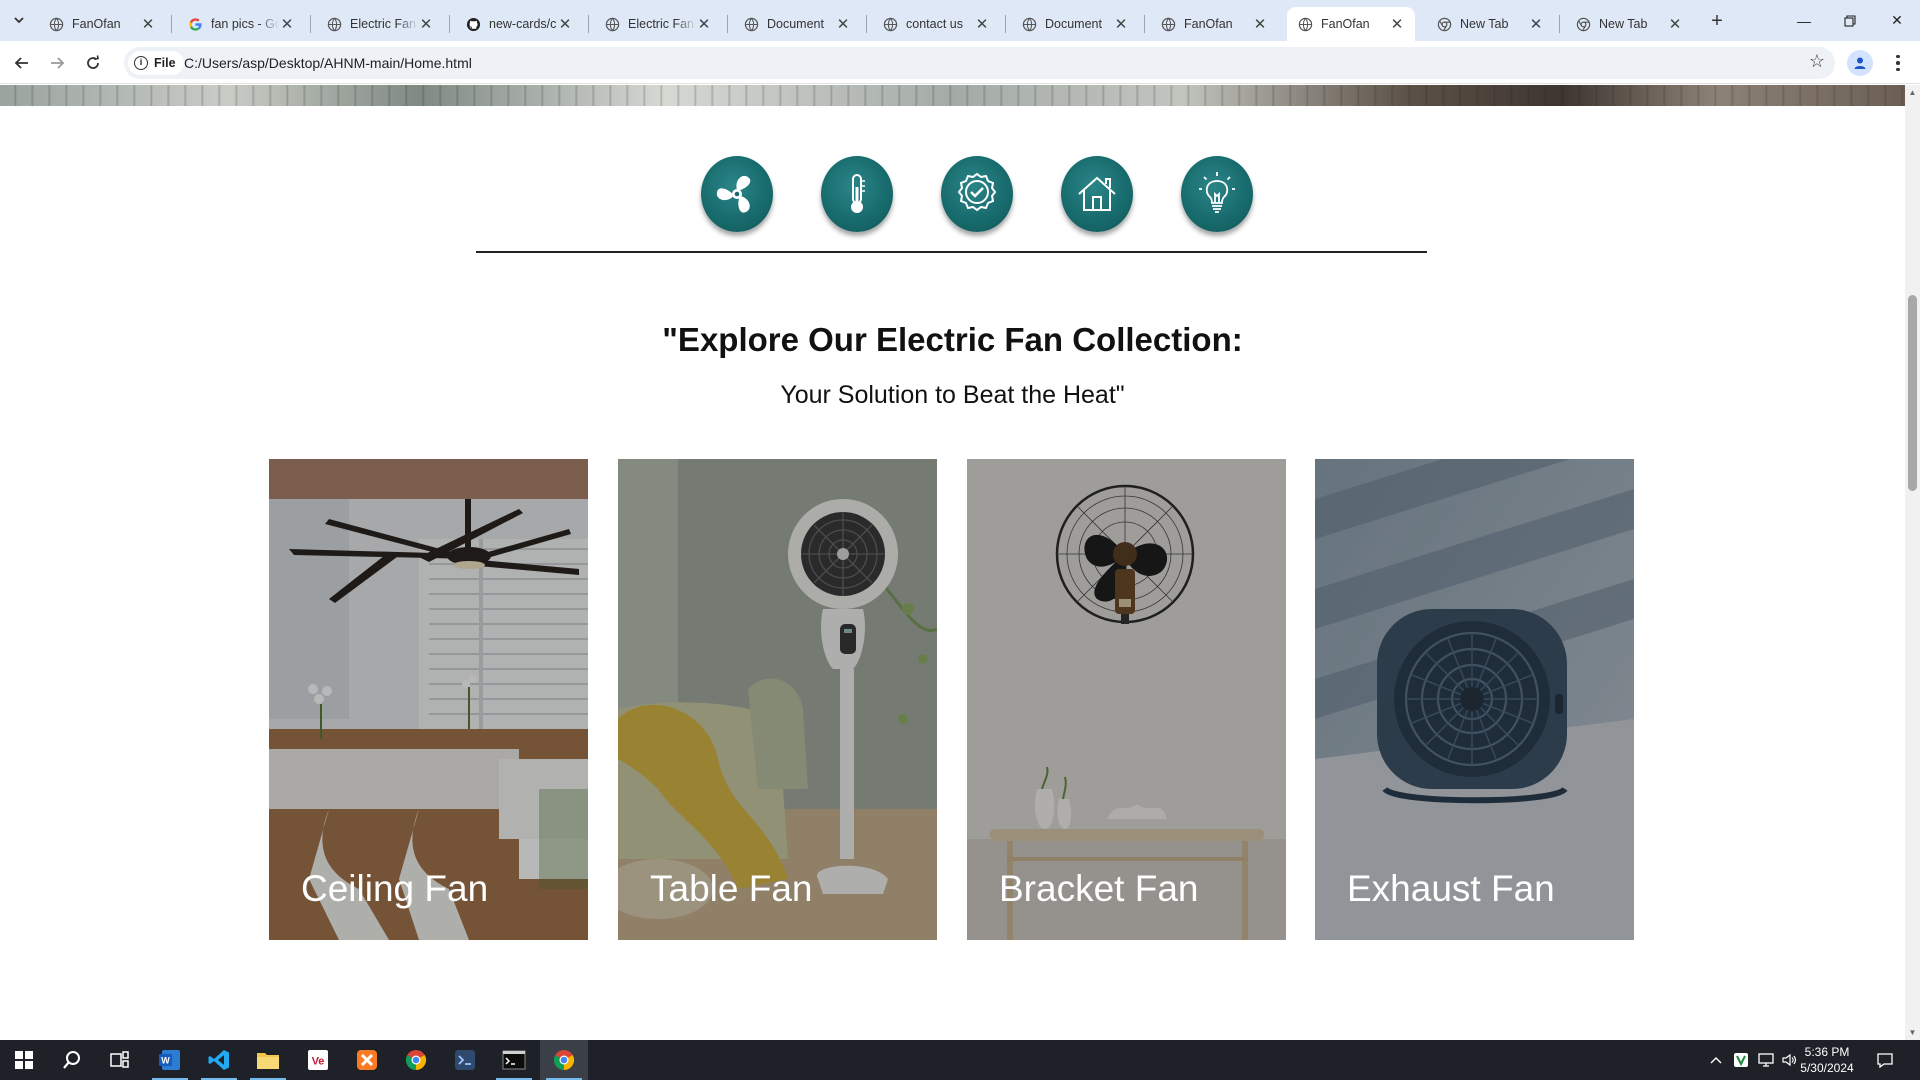 The height and width of the screenshot is (1080, 1920). What do you see at coordinates (857, 194) in the screenshot?
I see `thermometer-icon` at bounding box center [857, 194].